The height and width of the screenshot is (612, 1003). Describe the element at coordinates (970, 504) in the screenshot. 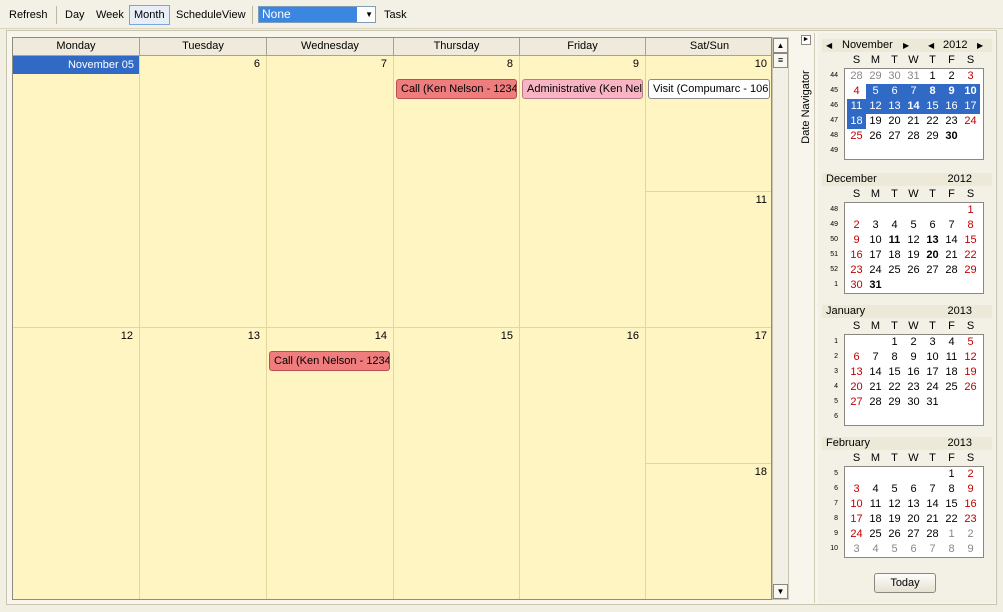

I see `mini-day: 16` at that location.